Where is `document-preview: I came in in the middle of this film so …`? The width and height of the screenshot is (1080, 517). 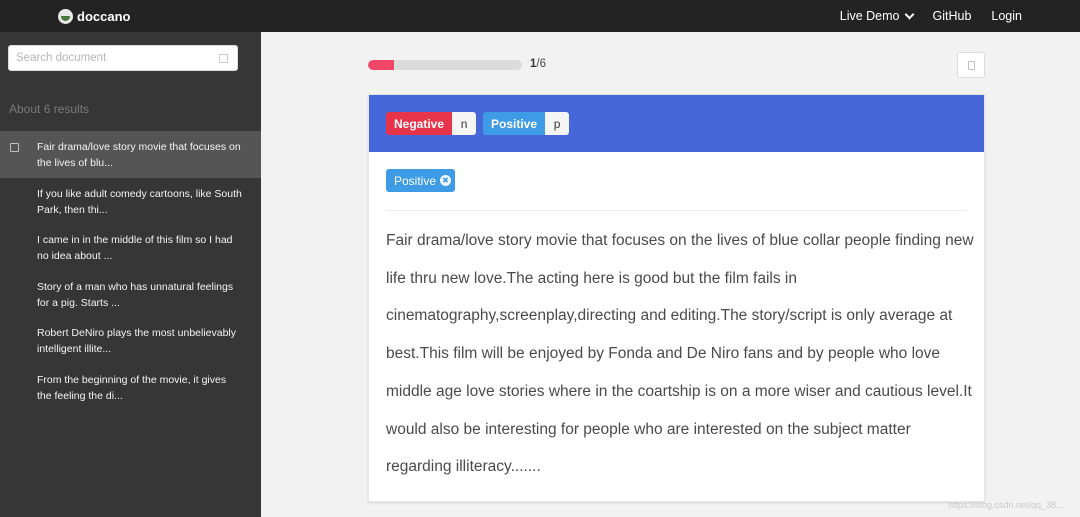
document-preview: I came in in the middle of this film so … is located at coordinates (135, 248).